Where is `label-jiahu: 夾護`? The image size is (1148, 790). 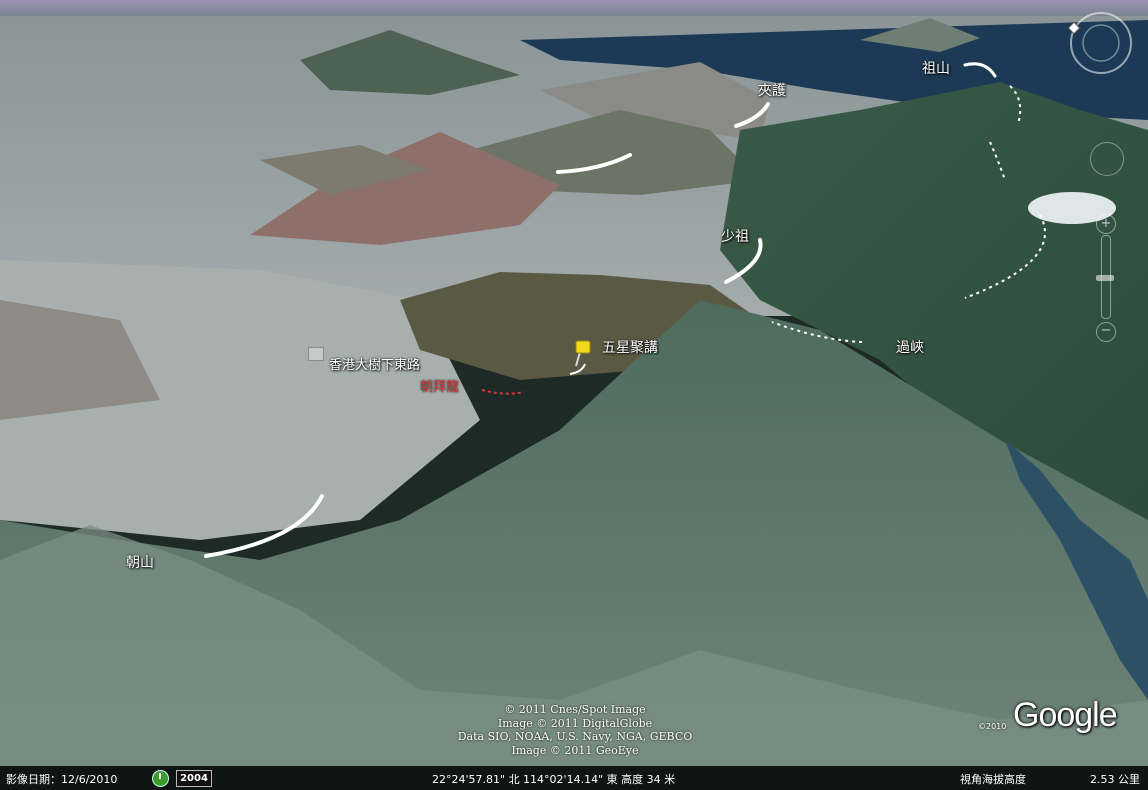 label-jiahu: 夾護 is located at coordinates (772, 90).